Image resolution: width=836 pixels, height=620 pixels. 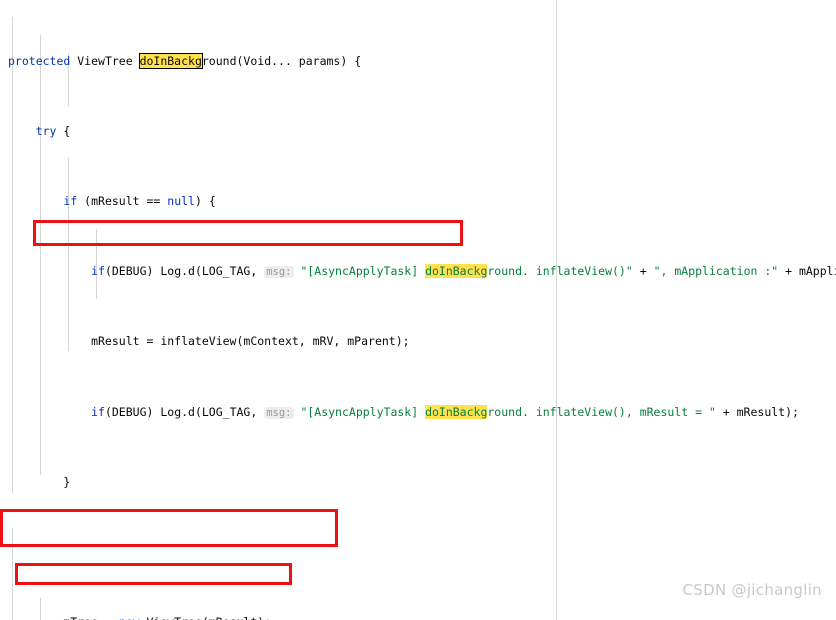 I want to click on code-line-7: }, so click(x=418, y=483).